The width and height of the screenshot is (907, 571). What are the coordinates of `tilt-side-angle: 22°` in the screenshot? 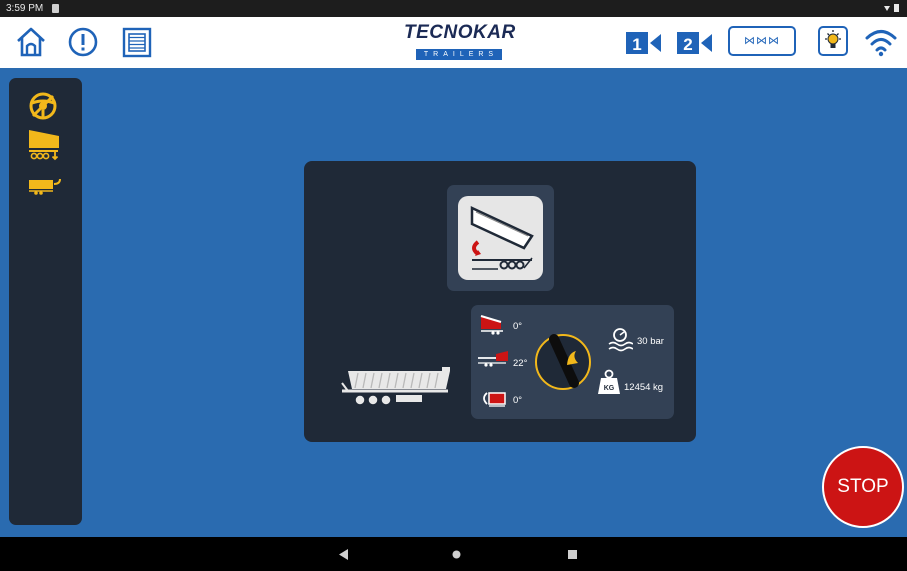 It's located at (520, 363).